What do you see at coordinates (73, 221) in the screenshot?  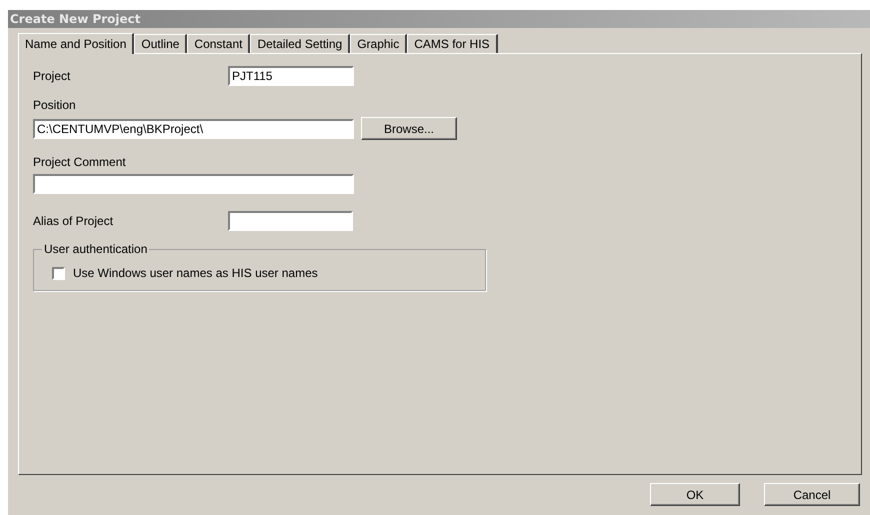 I see `field-label: Alias of Project` at bounding box center [73, 221].